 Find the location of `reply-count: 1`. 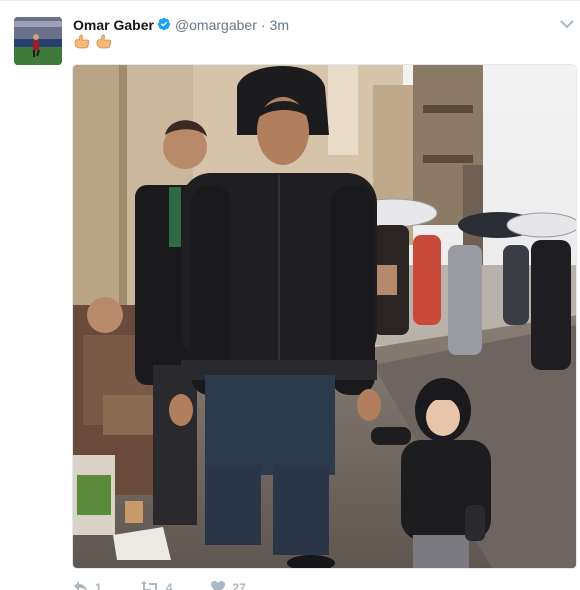

reply-count: 1 is located at coordinates (98, 585).